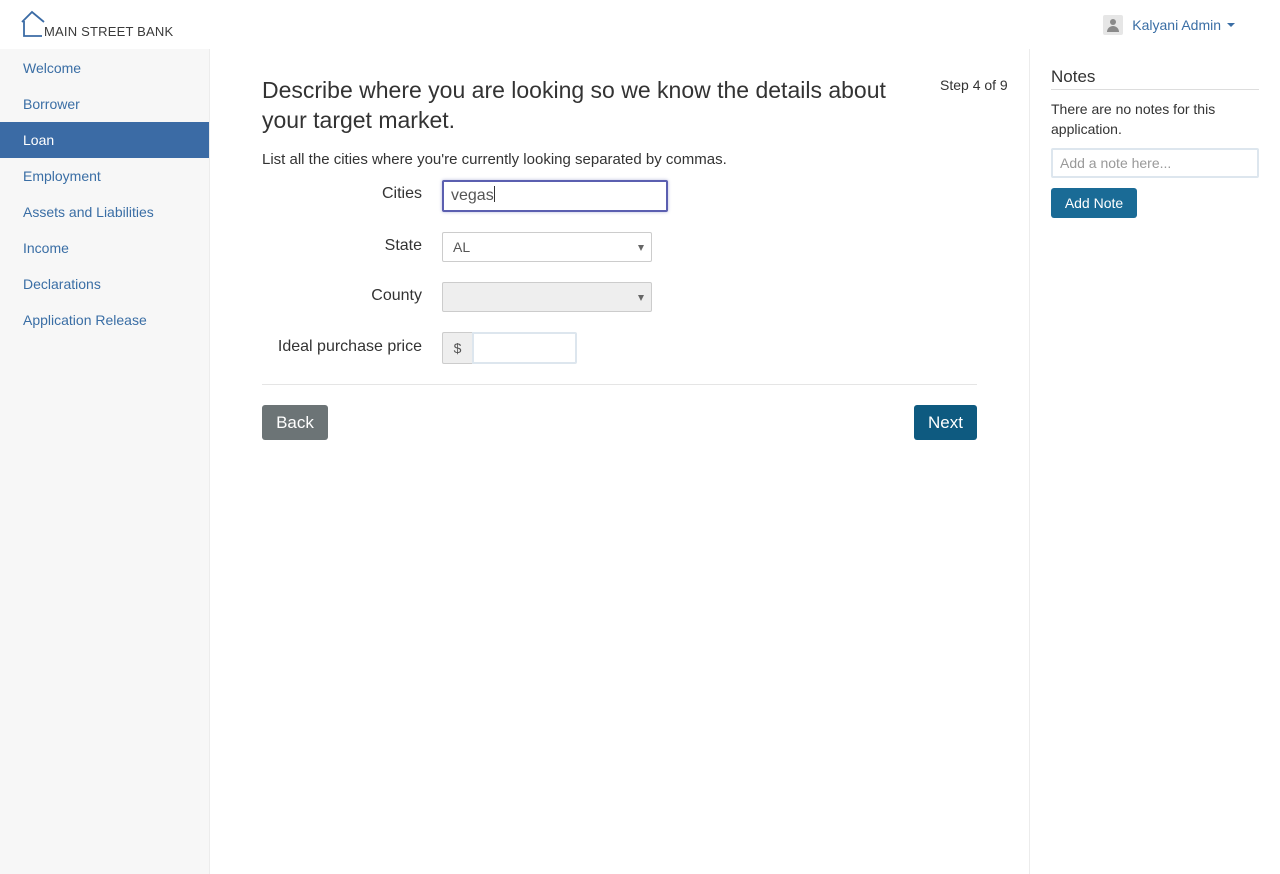 Image resolution: width=1280 pixels, height=874 pixels. What do you see at coordinates (403, 245) in the screenshot?
I see `state-label: State` at bounding box center [403, 245].